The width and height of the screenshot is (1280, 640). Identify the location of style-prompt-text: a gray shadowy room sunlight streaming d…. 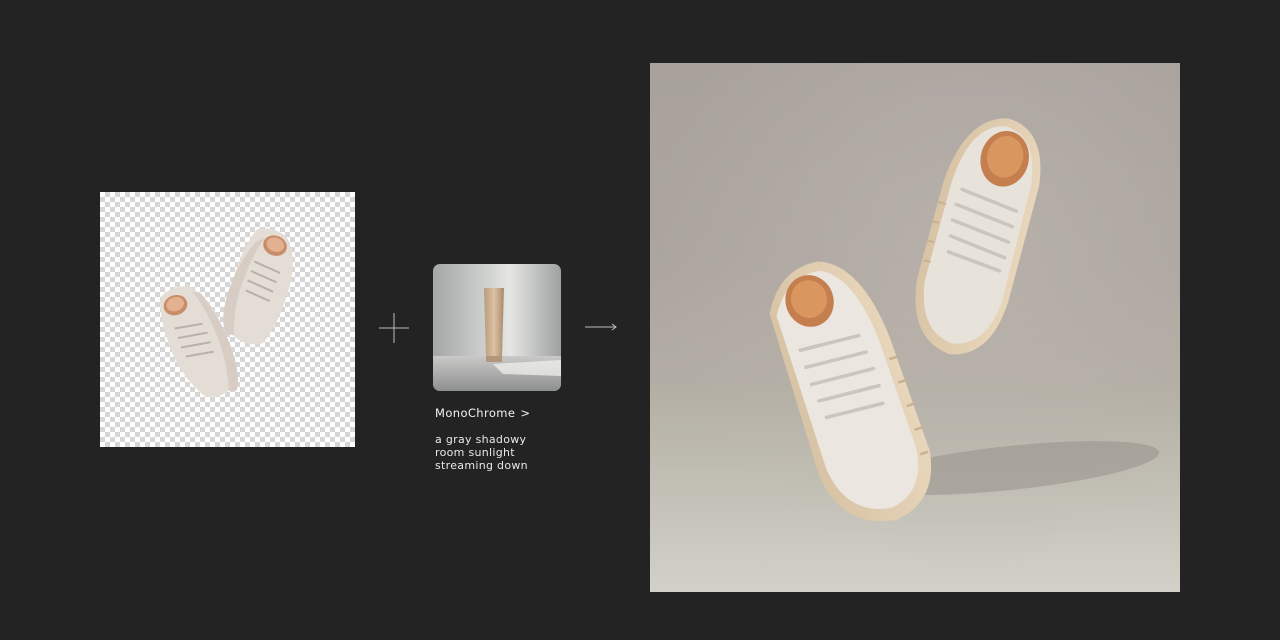
(500, 452).